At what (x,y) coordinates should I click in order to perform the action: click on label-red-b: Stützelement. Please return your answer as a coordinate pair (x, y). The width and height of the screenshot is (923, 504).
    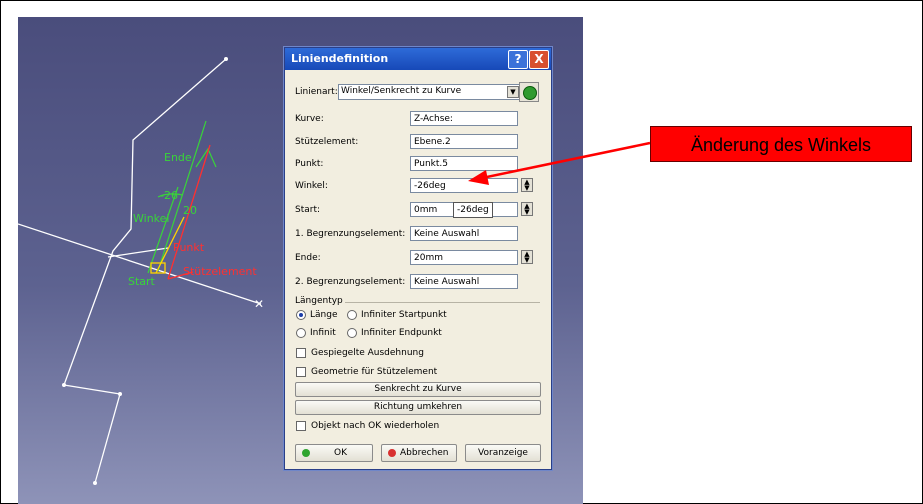
    Looking at the image, I should click on (220, 271).